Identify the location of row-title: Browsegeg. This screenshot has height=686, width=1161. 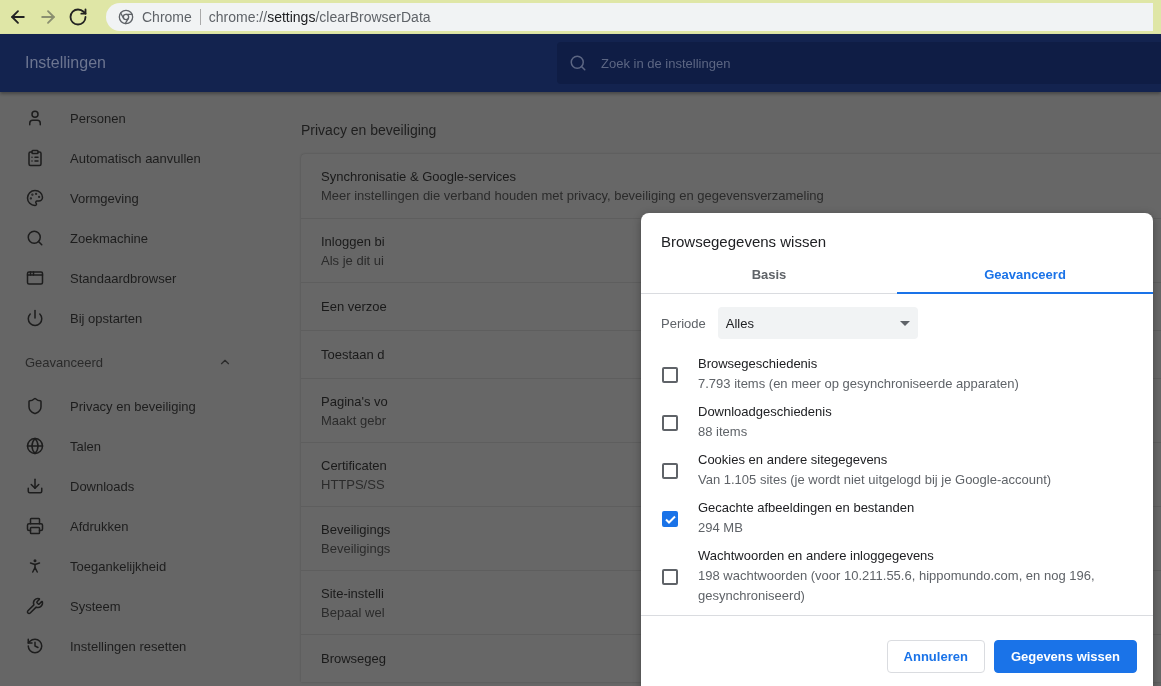
(354, 658).